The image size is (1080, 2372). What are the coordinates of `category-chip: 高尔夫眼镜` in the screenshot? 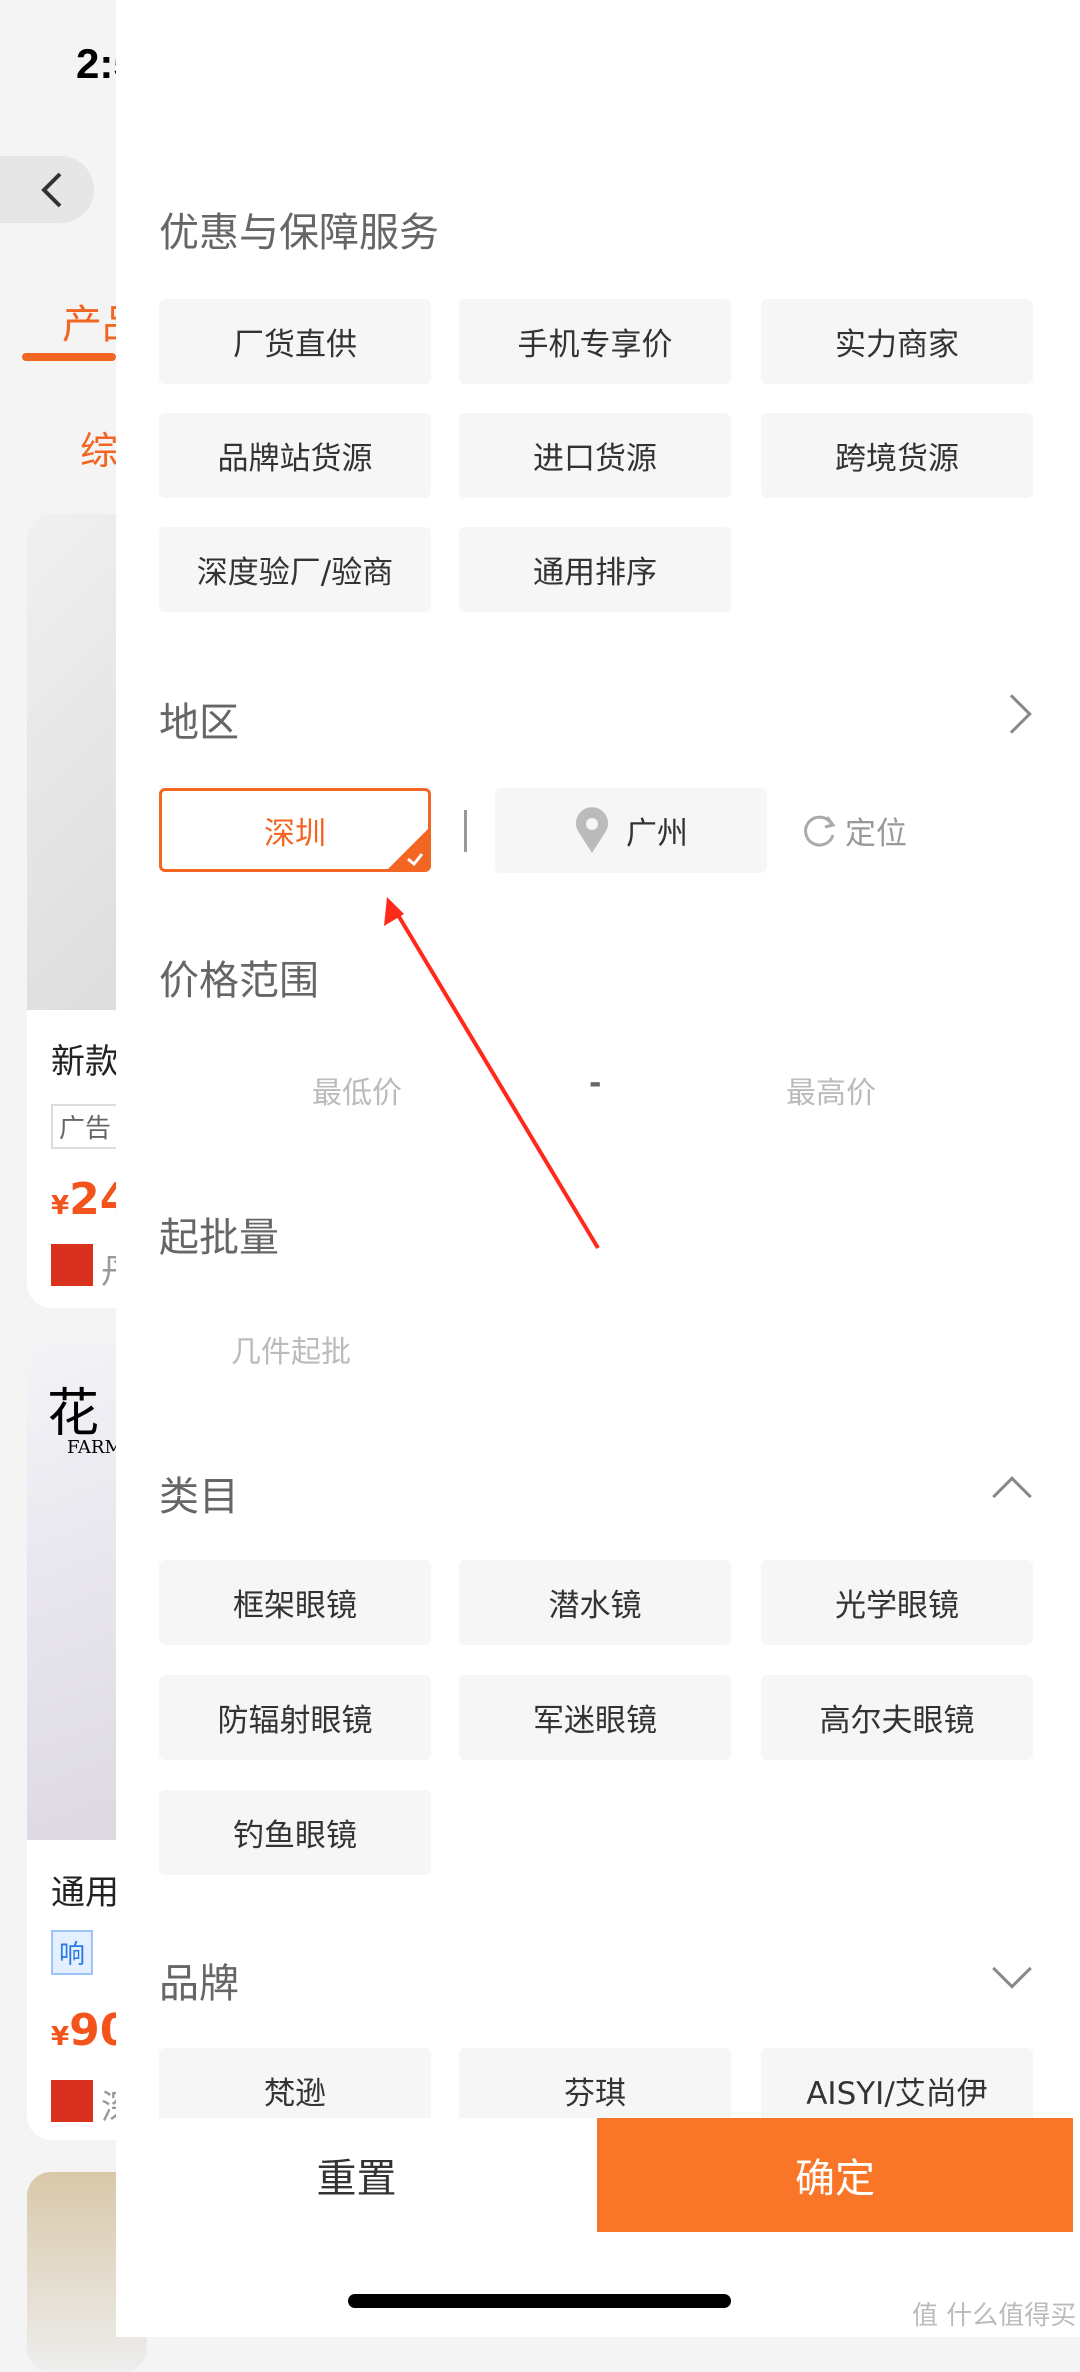 It's located at (897, 1717).